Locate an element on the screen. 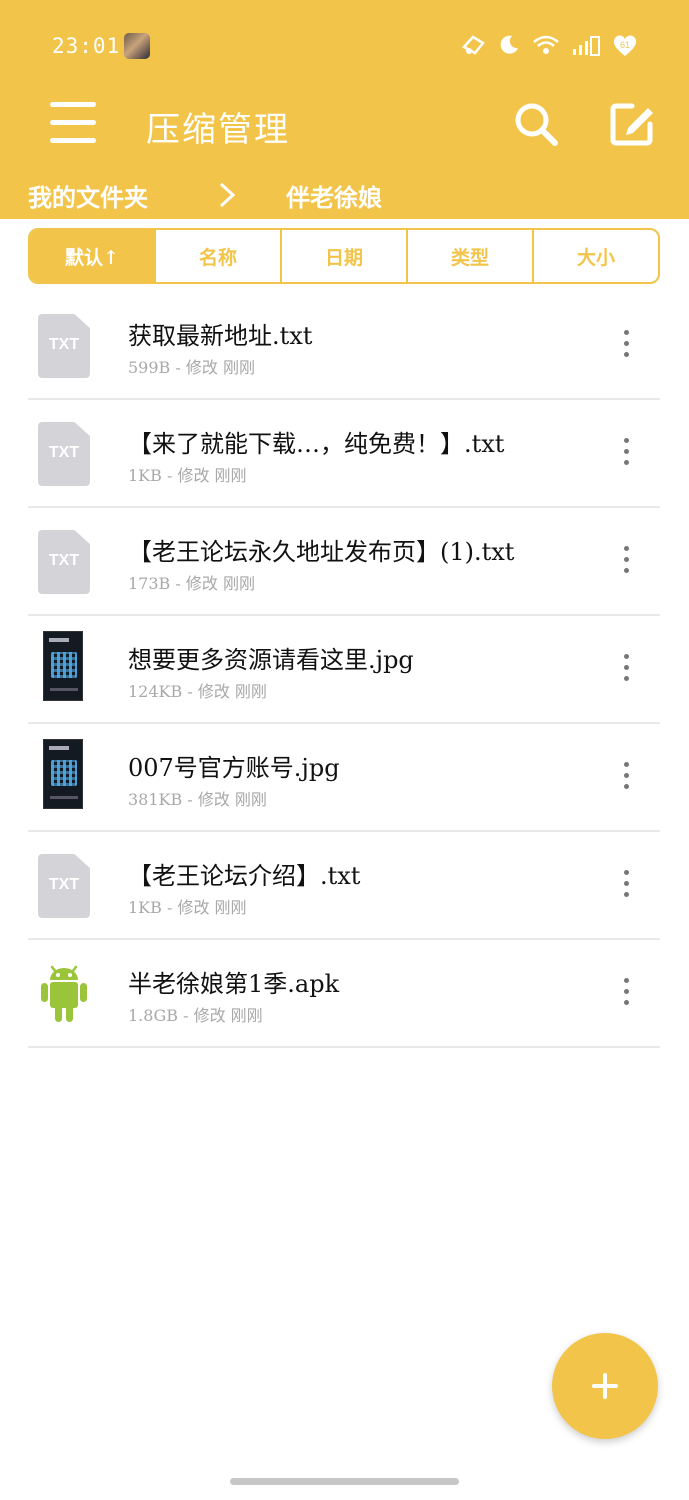 Image resolution: width=689 pixels, height=1500 pixels. file-name: 【老王论坛永久地址发布页】(1).txt is located at coordinates (321, 552).